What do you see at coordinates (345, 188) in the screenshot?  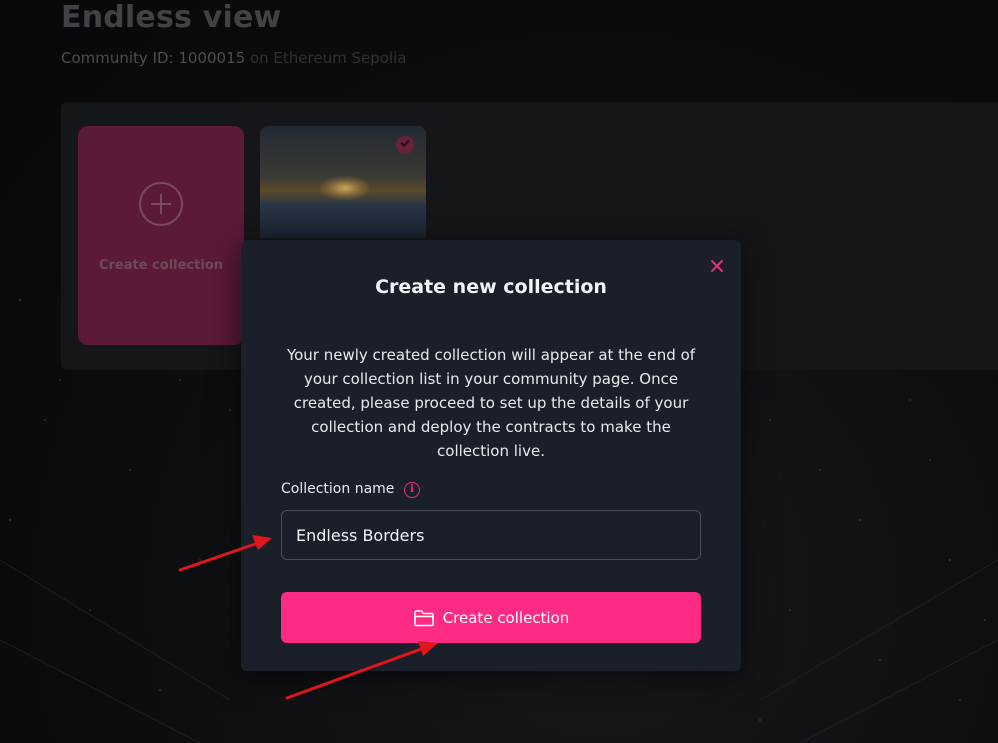 I see `thumbnail-image` at bounding box center [345, 188].